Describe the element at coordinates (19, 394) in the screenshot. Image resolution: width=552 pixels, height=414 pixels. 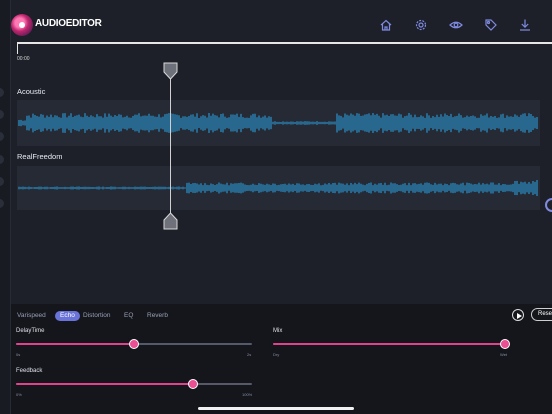
I see `feedback-min: 0%` at that location.